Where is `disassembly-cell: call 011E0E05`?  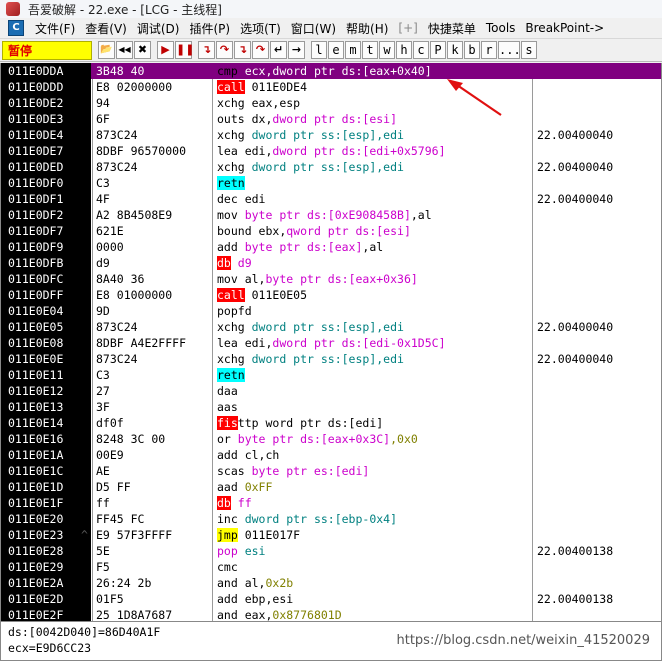 disassembly-cell: call 011E0E05 is located at coordinates (262, 295).